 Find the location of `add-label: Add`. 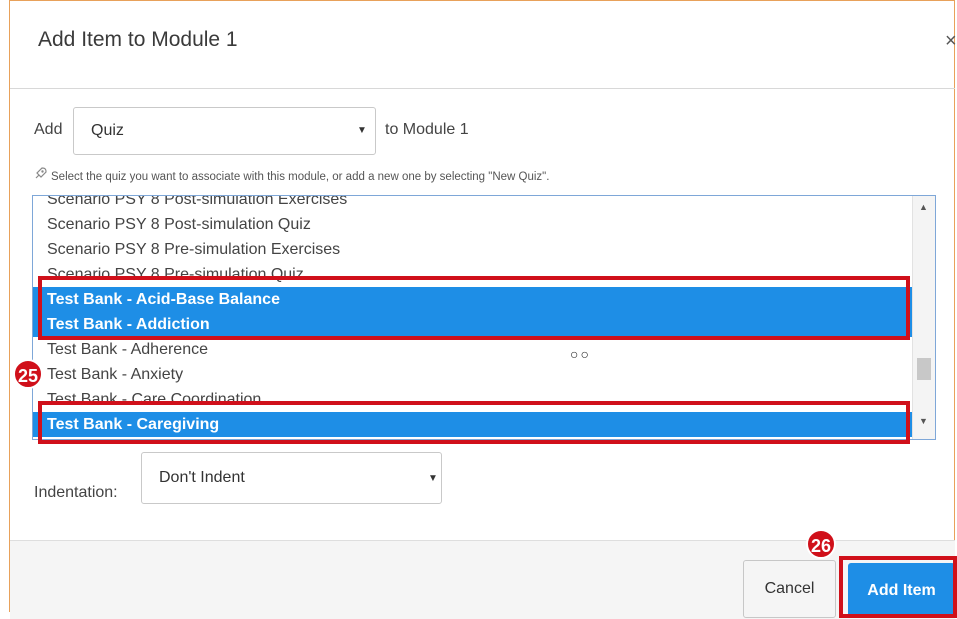

add-label: Add is located at coordinates (48, 129).